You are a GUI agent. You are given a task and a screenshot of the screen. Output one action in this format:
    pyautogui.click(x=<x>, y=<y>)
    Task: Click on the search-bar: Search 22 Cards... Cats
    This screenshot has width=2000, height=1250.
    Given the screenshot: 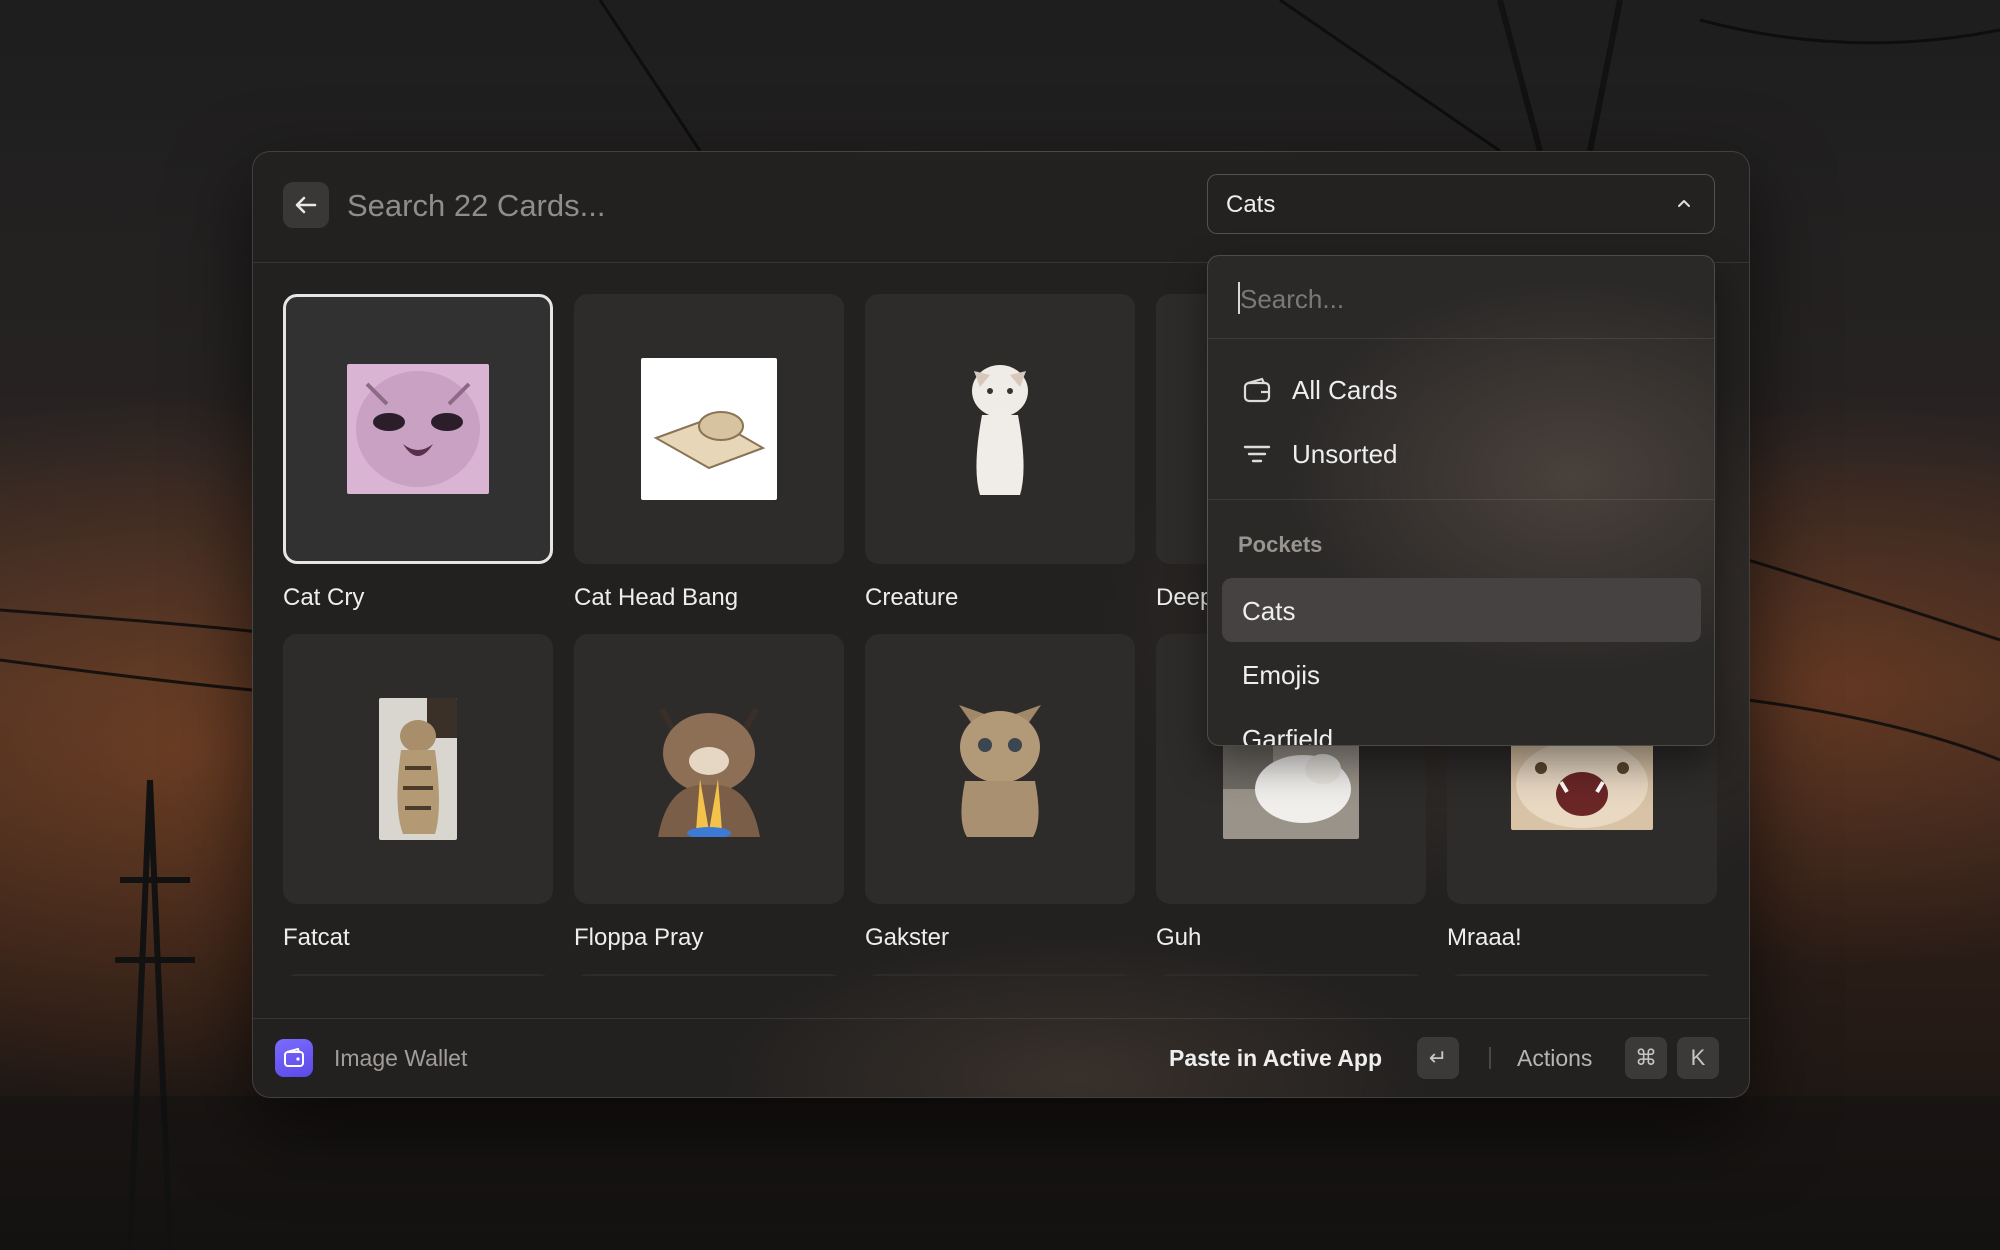 What is the action you would take?
    pyautogui.click(x=1001, y=207)
    